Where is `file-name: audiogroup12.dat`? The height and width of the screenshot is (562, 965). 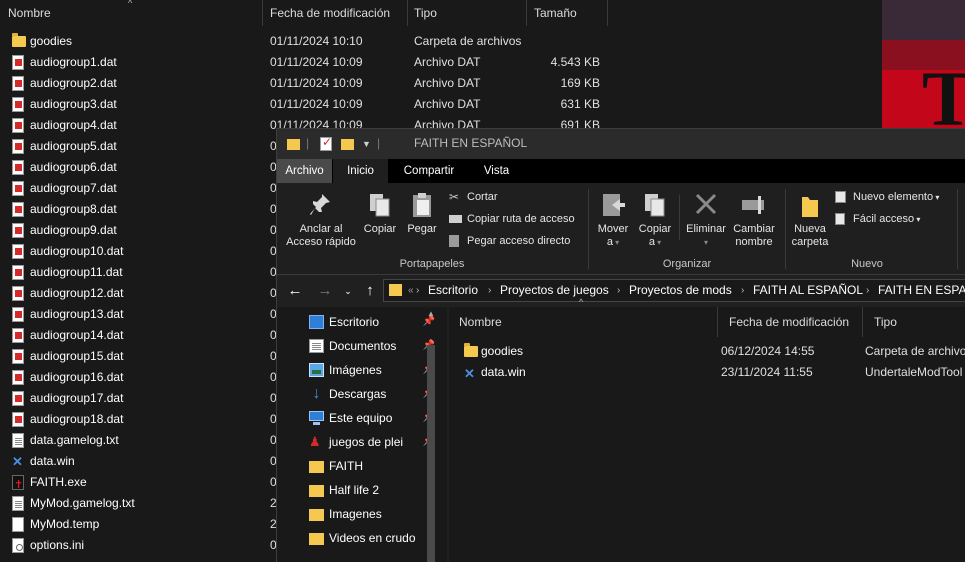 file-name: audiogroup12.dat is located at coordinates (77, 293).